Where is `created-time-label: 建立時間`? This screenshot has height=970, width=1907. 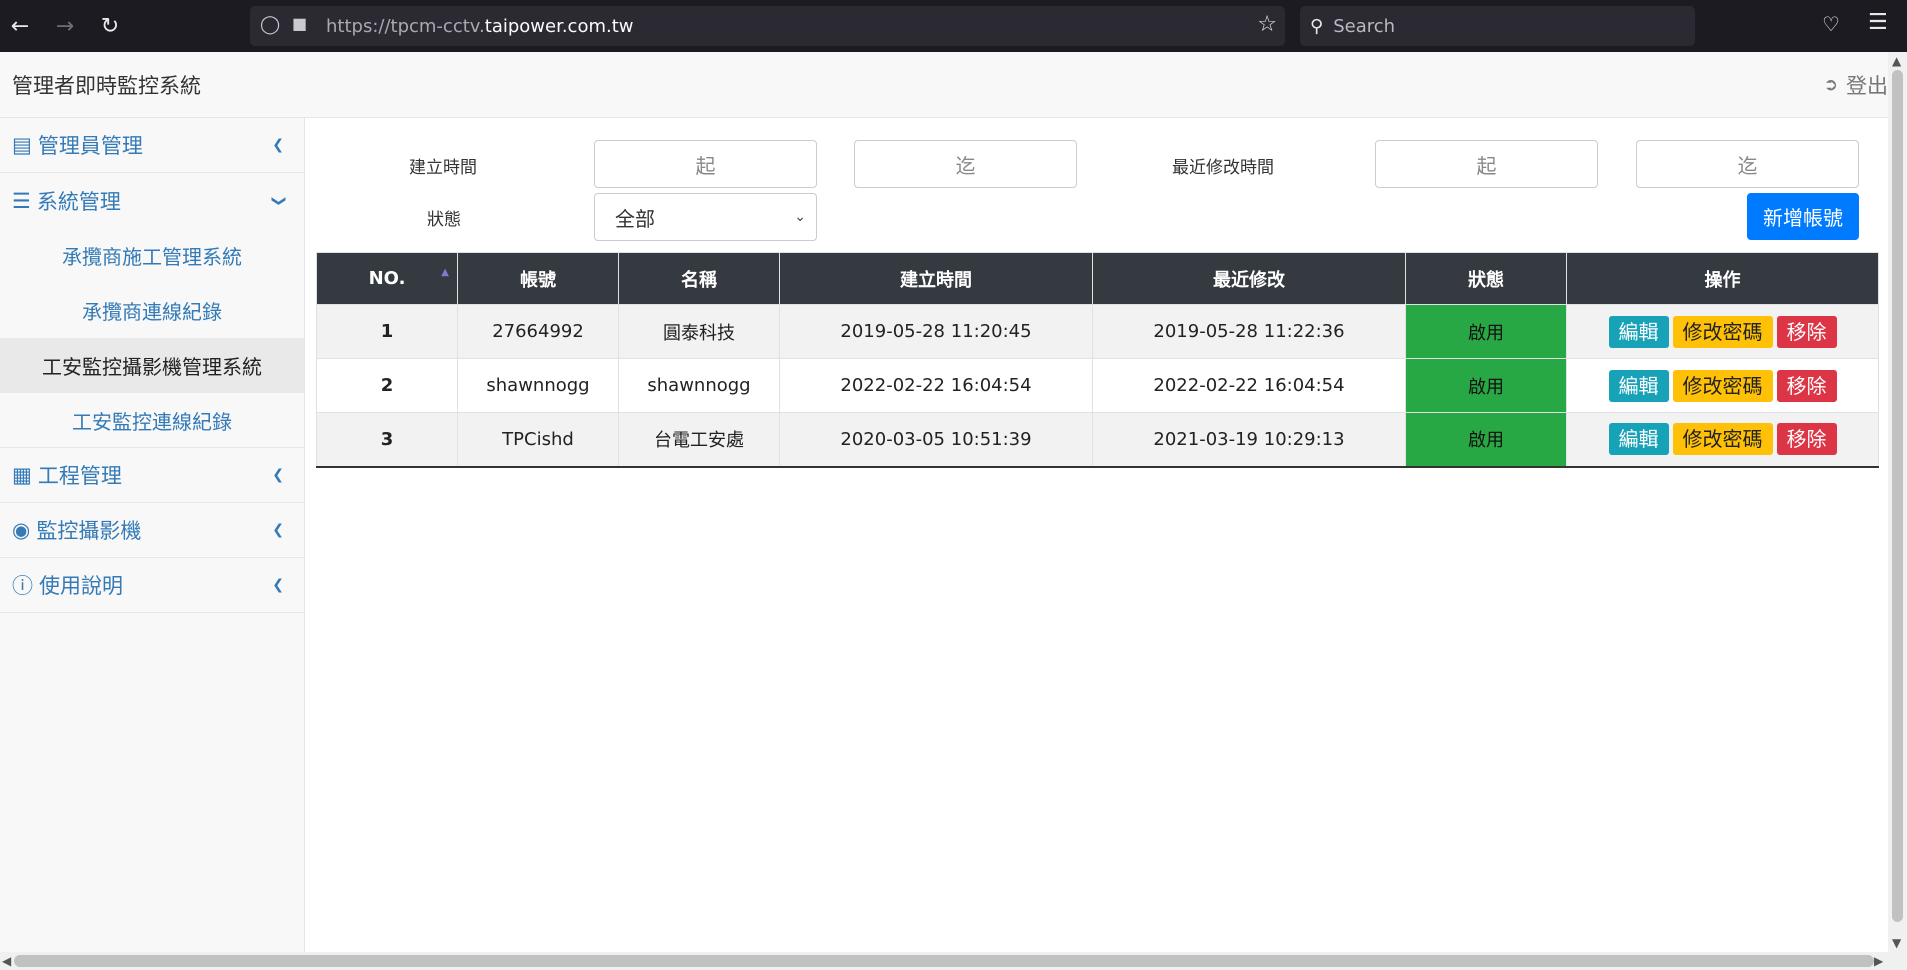
created-time-label: 建立時間 is located at coordinates (443, 168).